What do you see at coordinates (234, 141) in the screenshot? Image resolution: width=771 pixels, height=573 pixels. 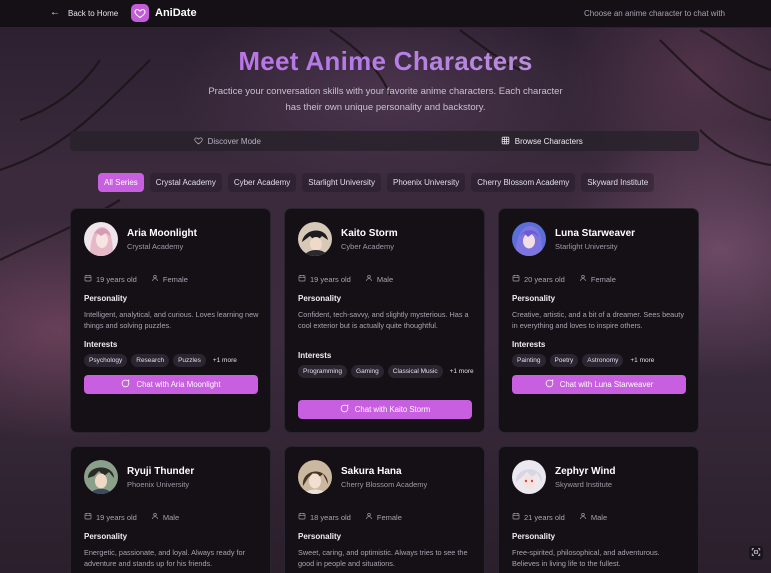 I see `discover-mode-label: Discover Mode` at bounding box center [234, 141].